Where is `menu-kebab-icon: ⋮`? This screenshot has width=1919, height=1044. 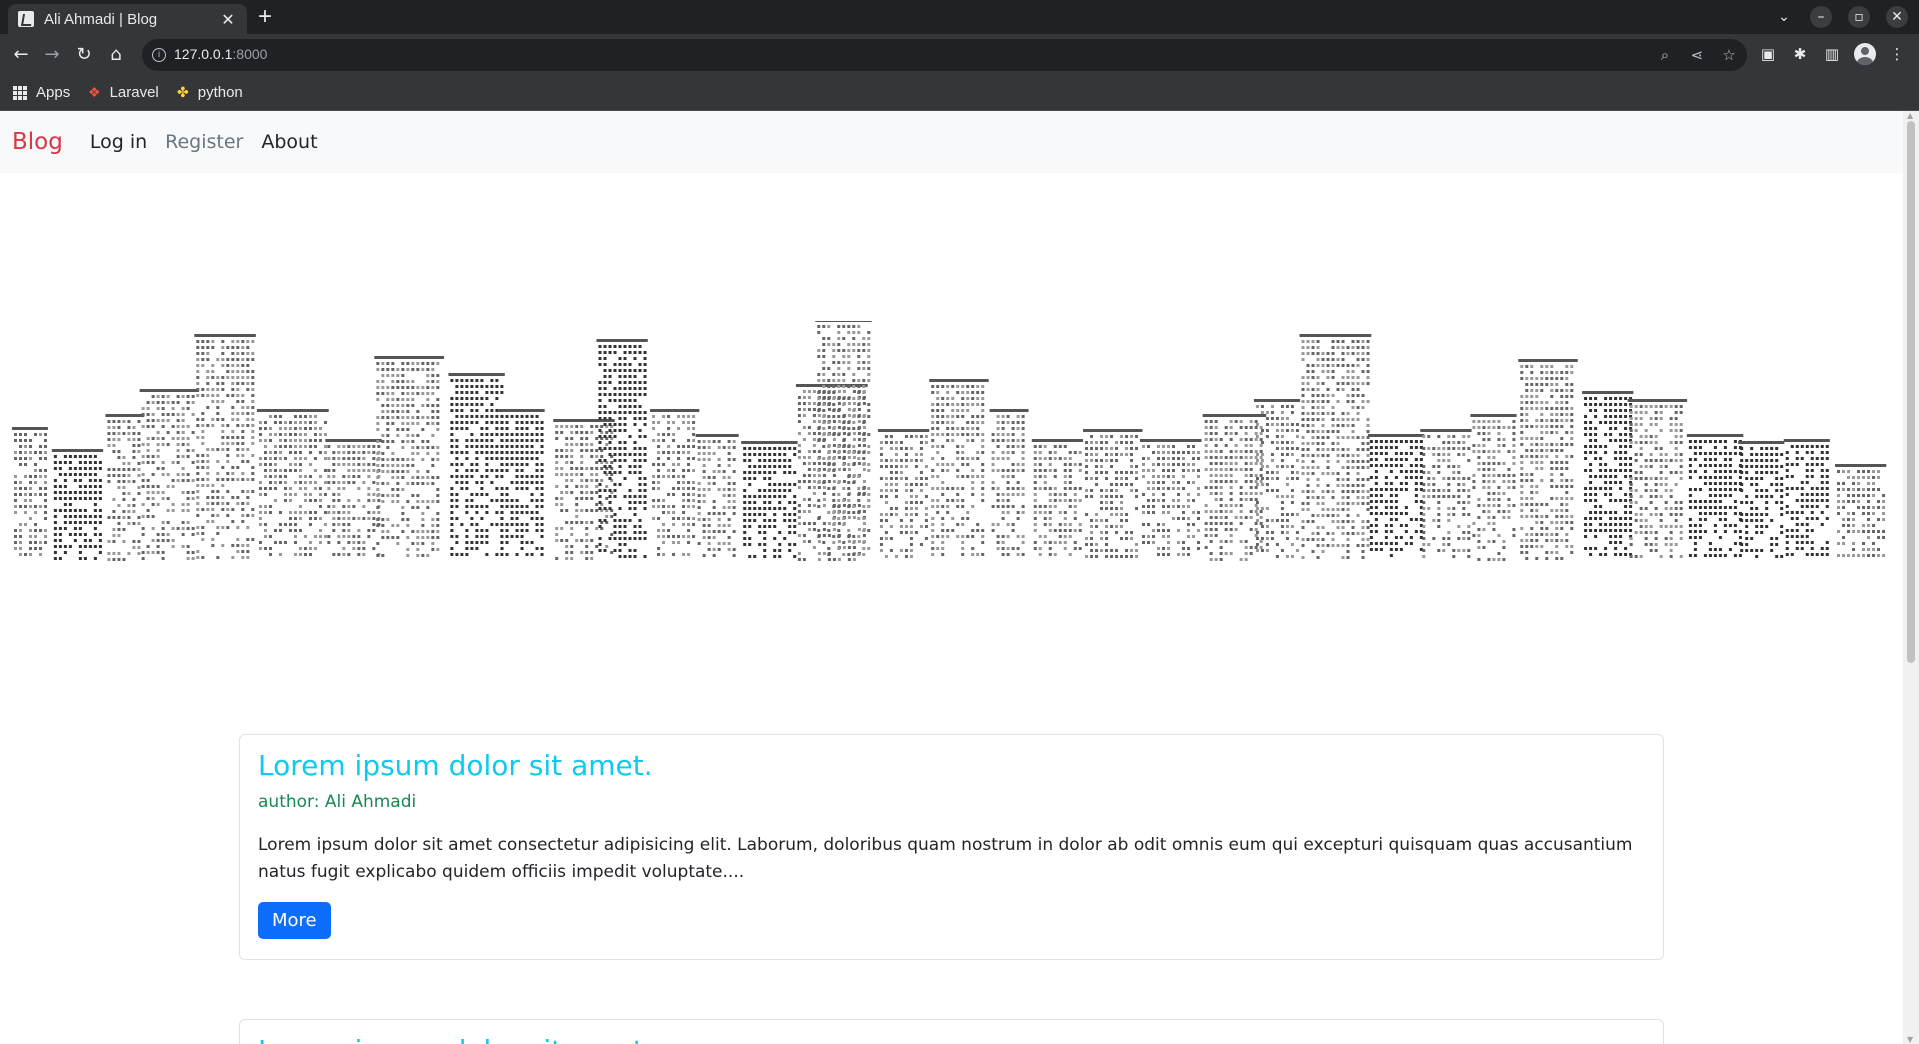 menu-kebab-icon: ⋮ is located at coordinates (1897, 54).